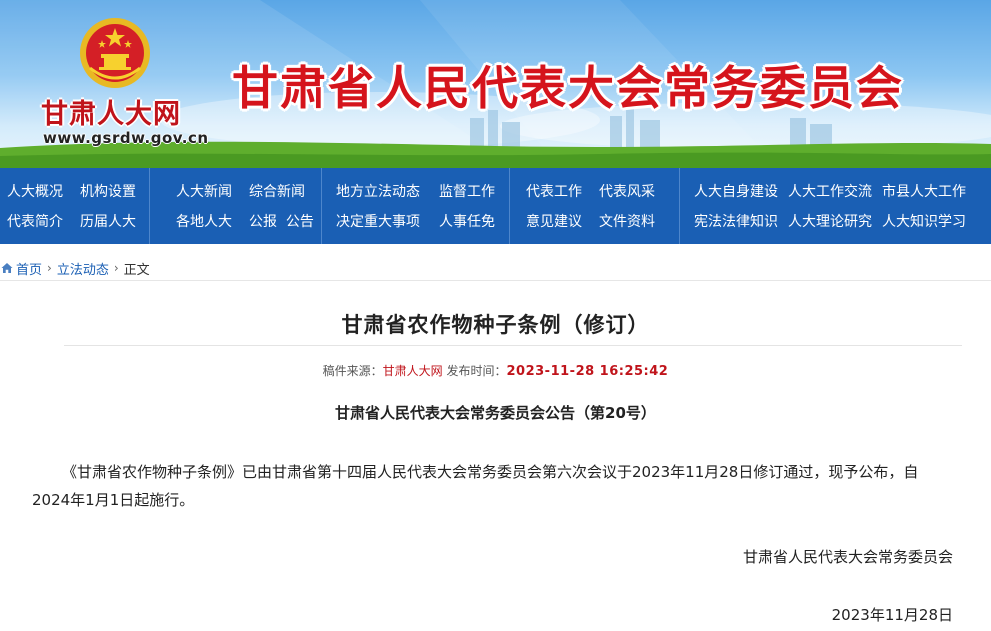 The image size is (991, 631). What do you see at coordinates (495, 325) in the screenshot?
I see `article-title: 甘肃省农作物种子条例（修订）` at bounding box center [495, 325].